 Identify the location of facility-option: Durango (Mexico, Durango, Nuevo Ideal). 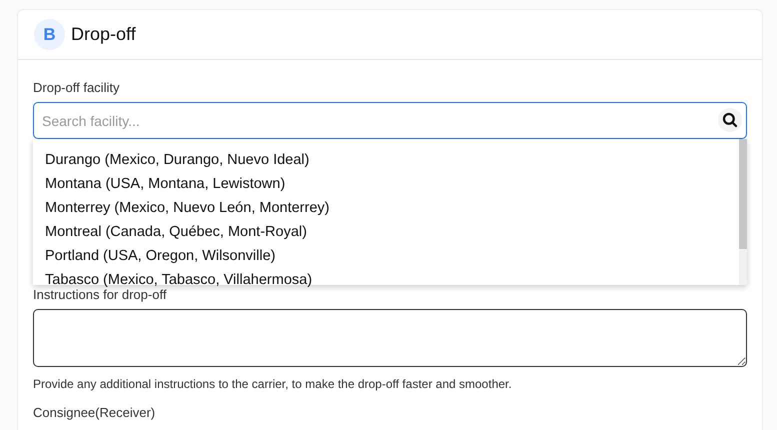
(386, 160).